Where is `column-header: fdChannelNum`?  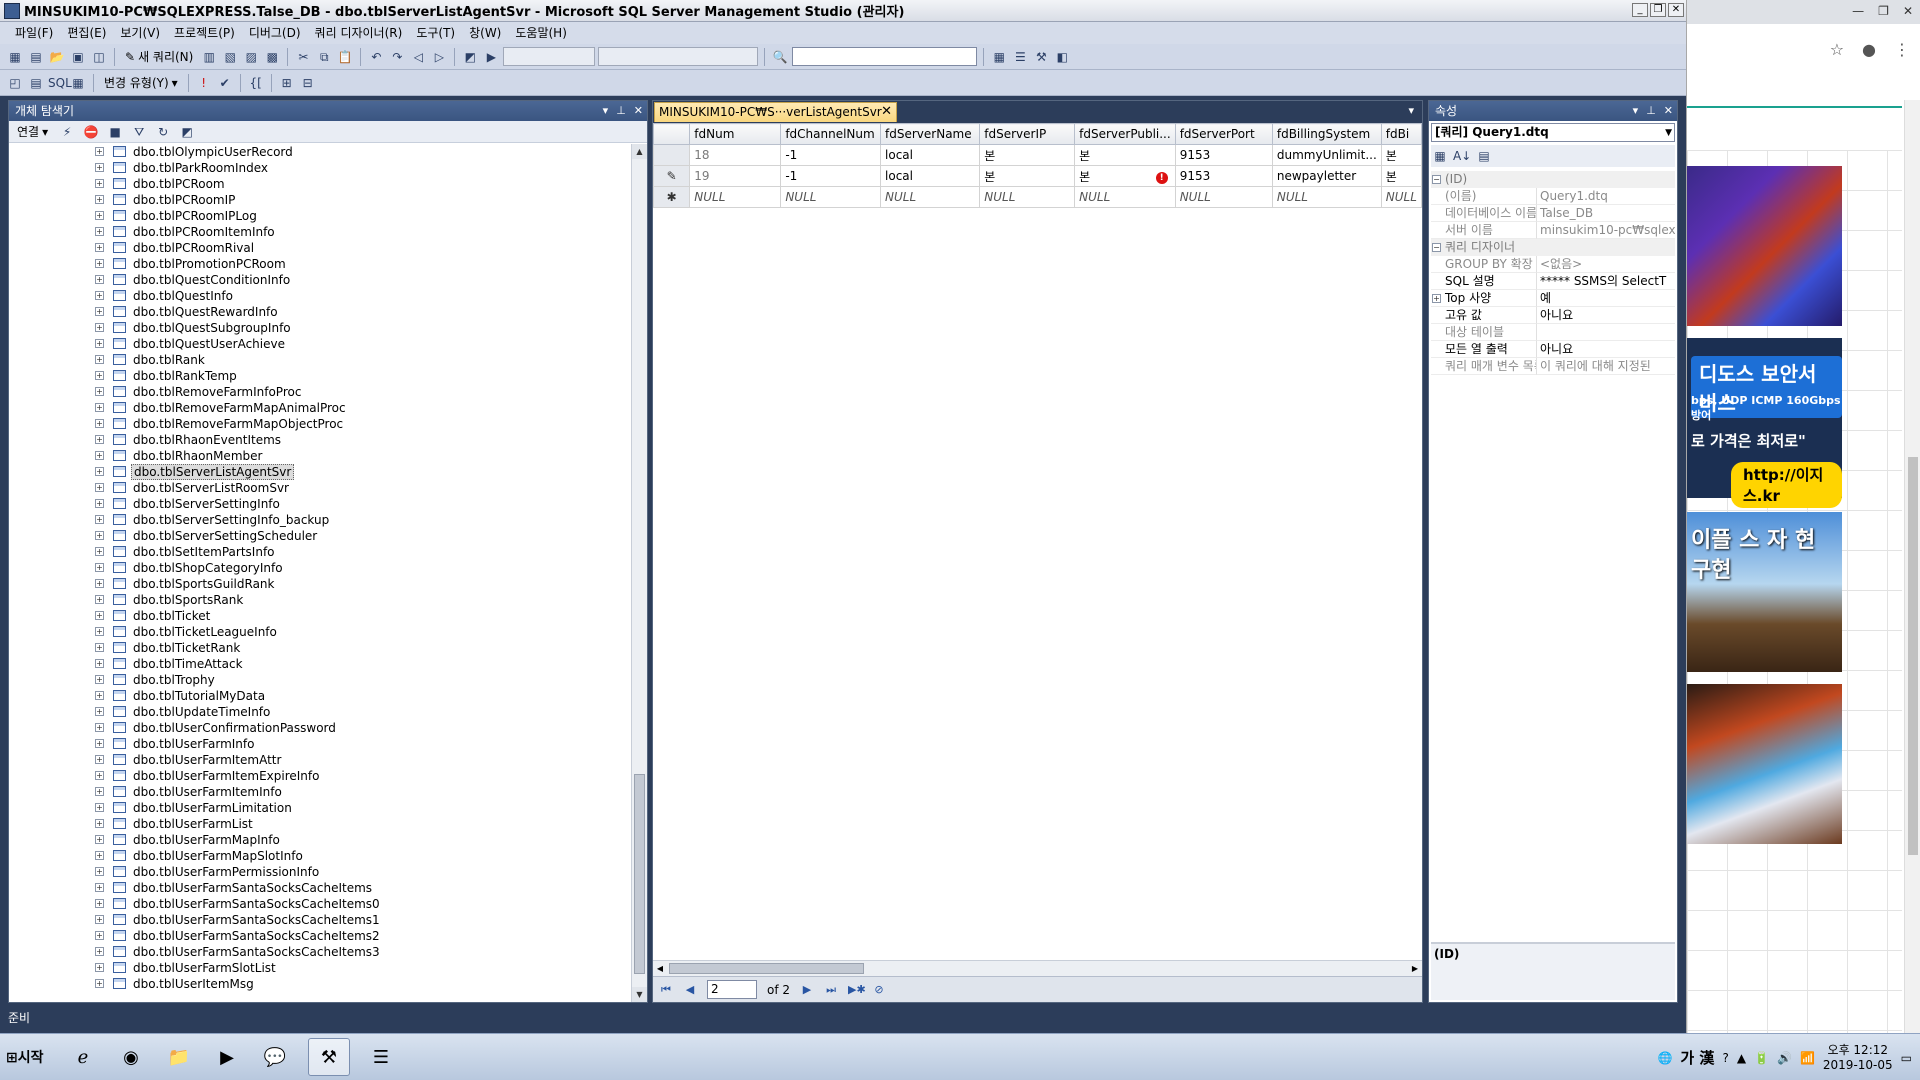
column-header: fdChannelNum is located at coordinates (831, 134).